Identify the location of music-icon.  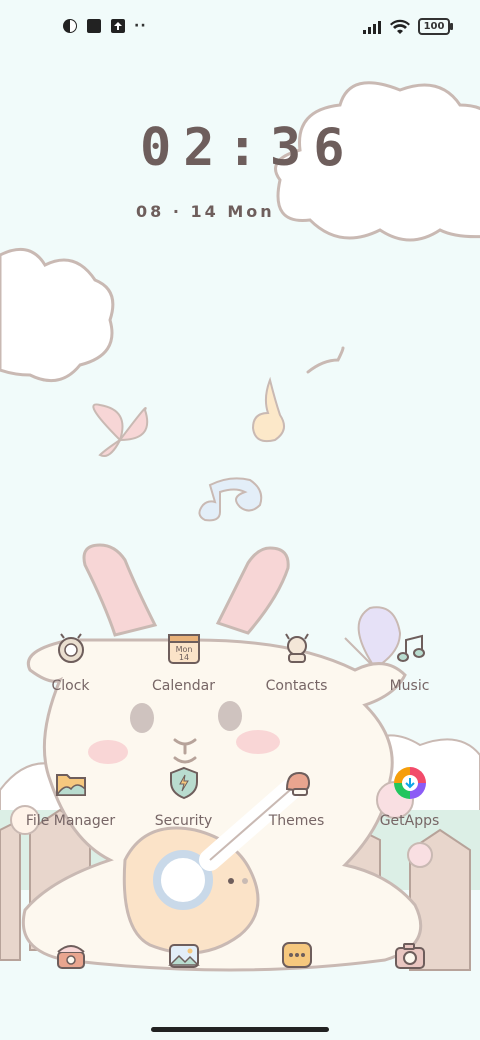
(410, 648).